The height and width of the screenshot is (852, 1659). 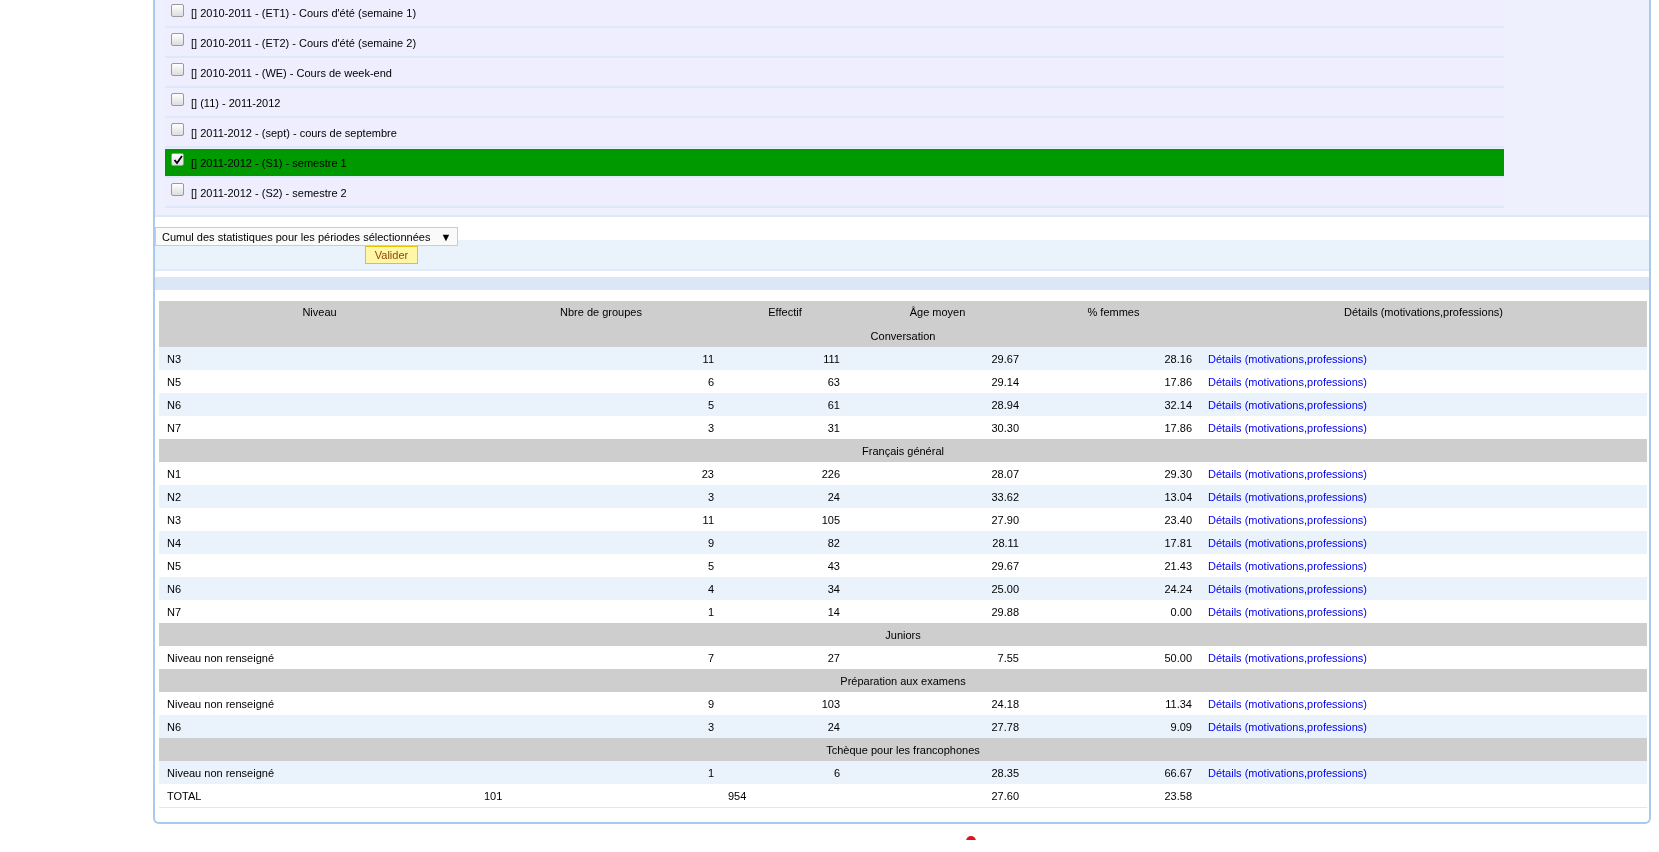 What do you see at coordinates (1113, 312) in the screenshot?
I see `column-header: % femmes` at bounding box center [1113, 312].